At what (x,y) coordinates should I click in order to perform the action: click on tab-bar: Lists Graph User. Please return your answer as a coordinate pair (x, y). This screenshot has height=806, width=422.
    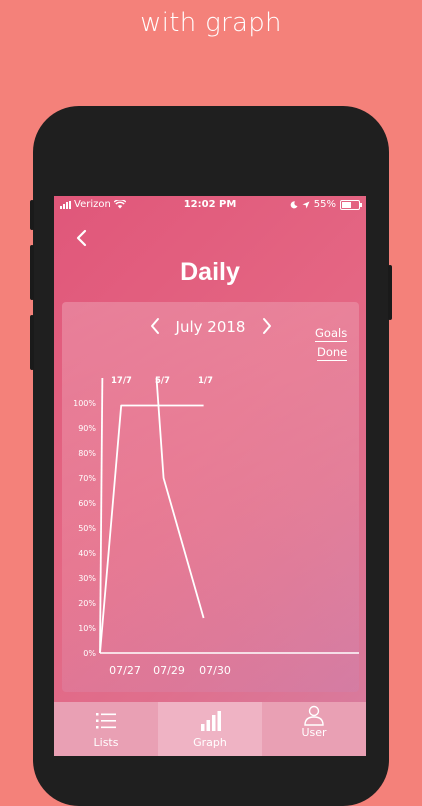
    Looking at the image, I should click on (210, 729).